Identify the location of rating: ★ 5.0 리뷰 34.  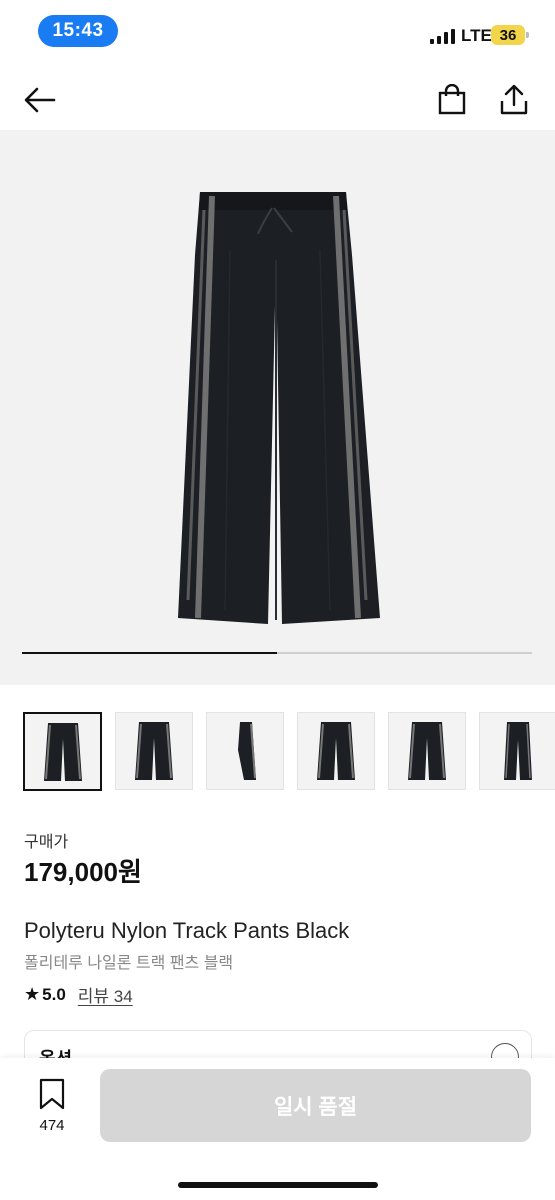
(78, 994).